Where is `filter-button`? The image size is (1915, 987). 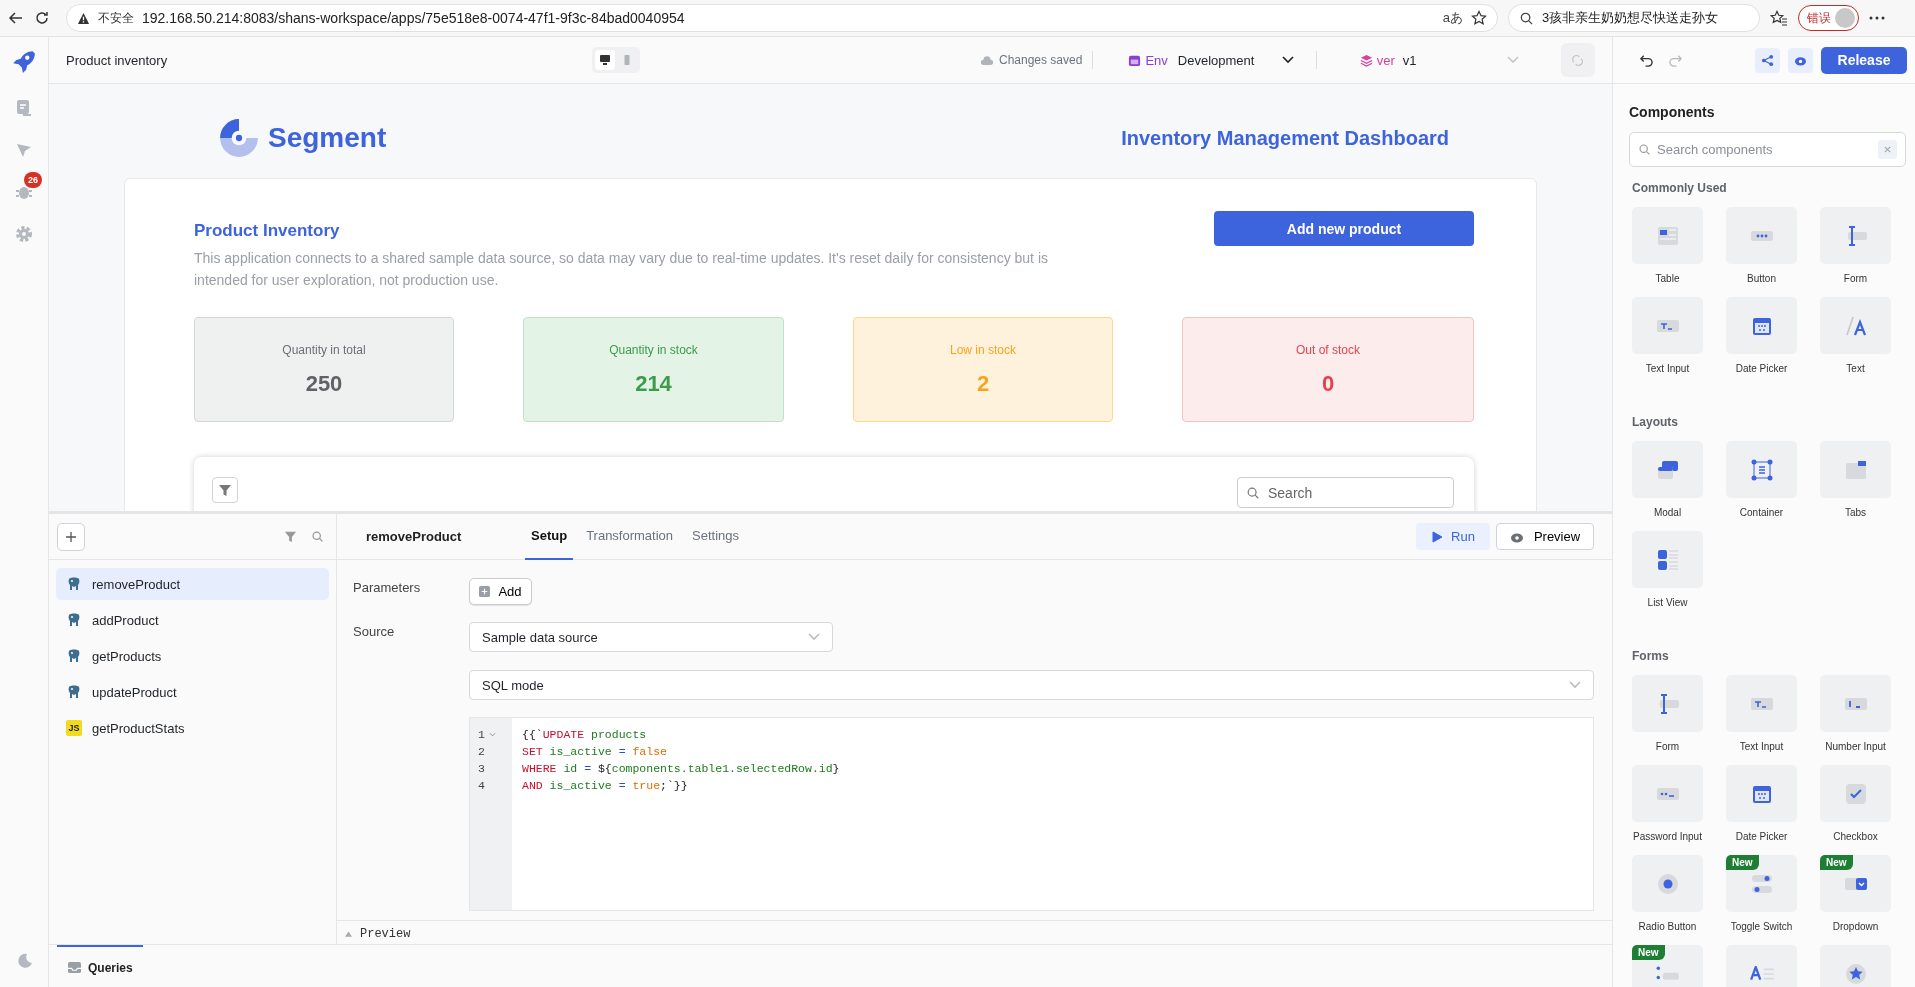
filter-button is located at coordinates (225, 490).